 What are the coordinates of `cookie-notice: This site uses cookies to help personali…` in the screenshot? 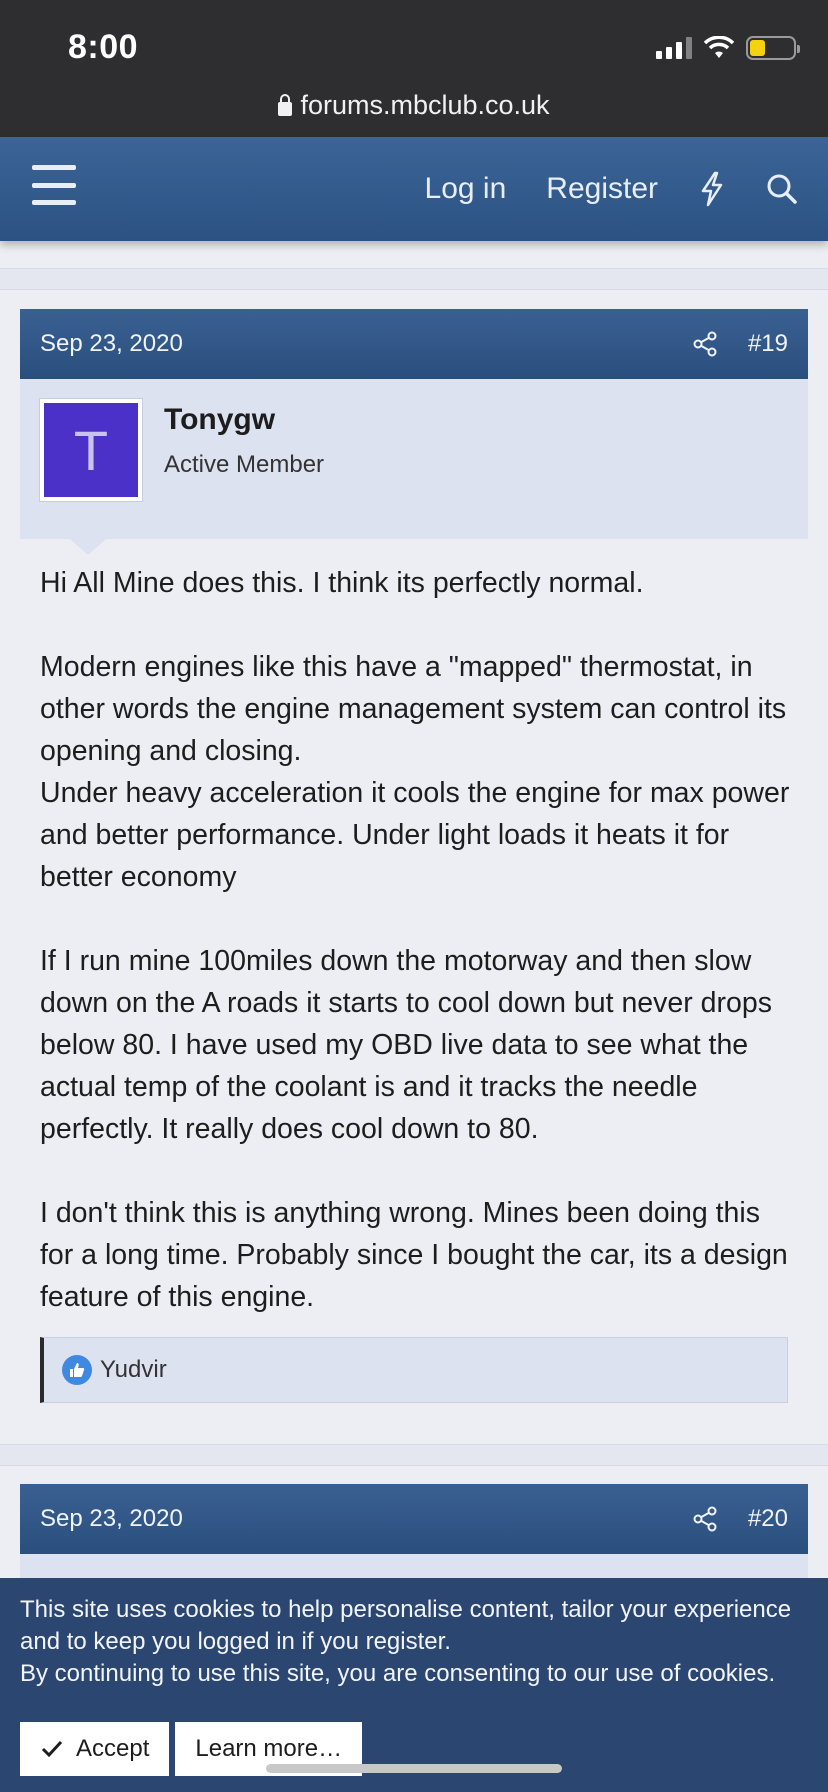 It's located at (414, 1685).